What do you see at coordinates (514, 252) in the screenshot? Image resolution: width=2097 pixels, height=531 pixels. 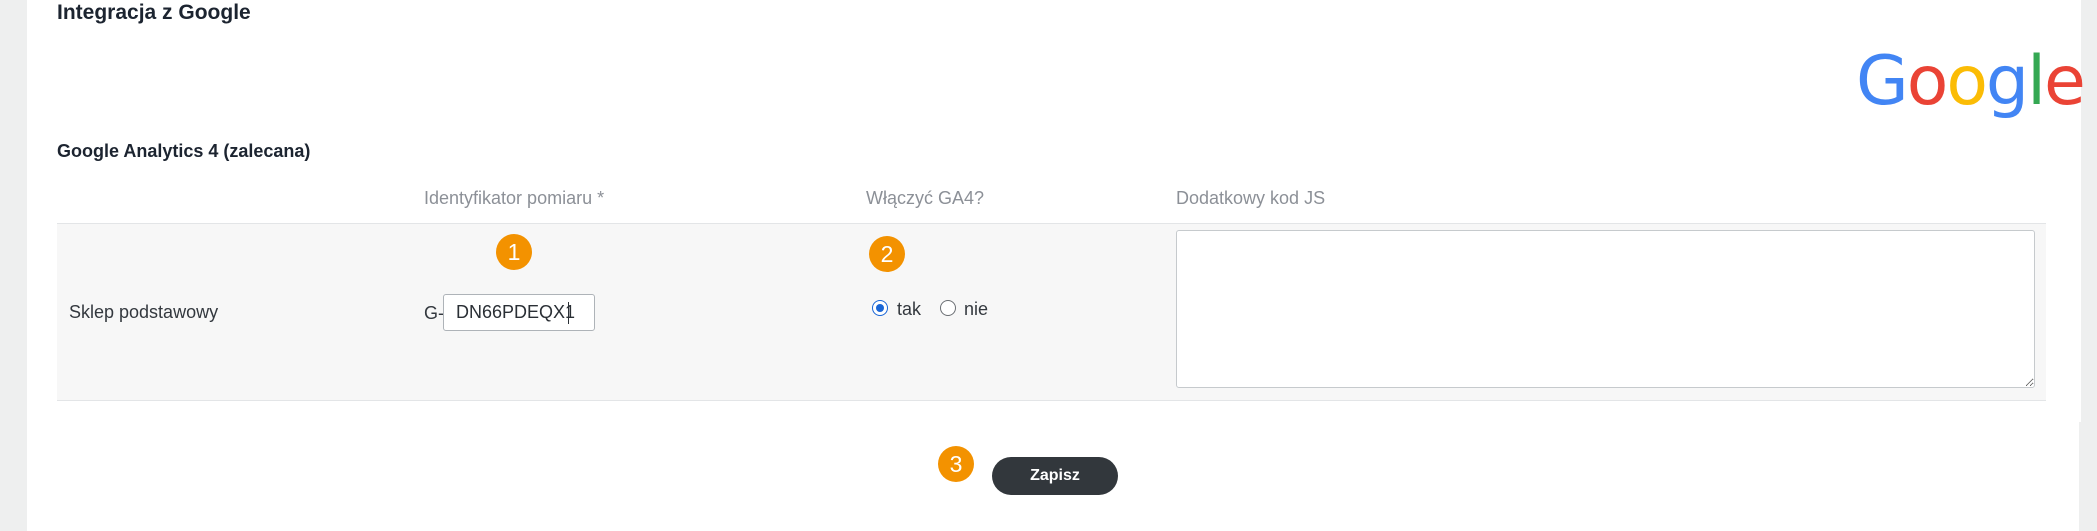 I see `step-badge-1: 1` at bounding box center [514, 252].